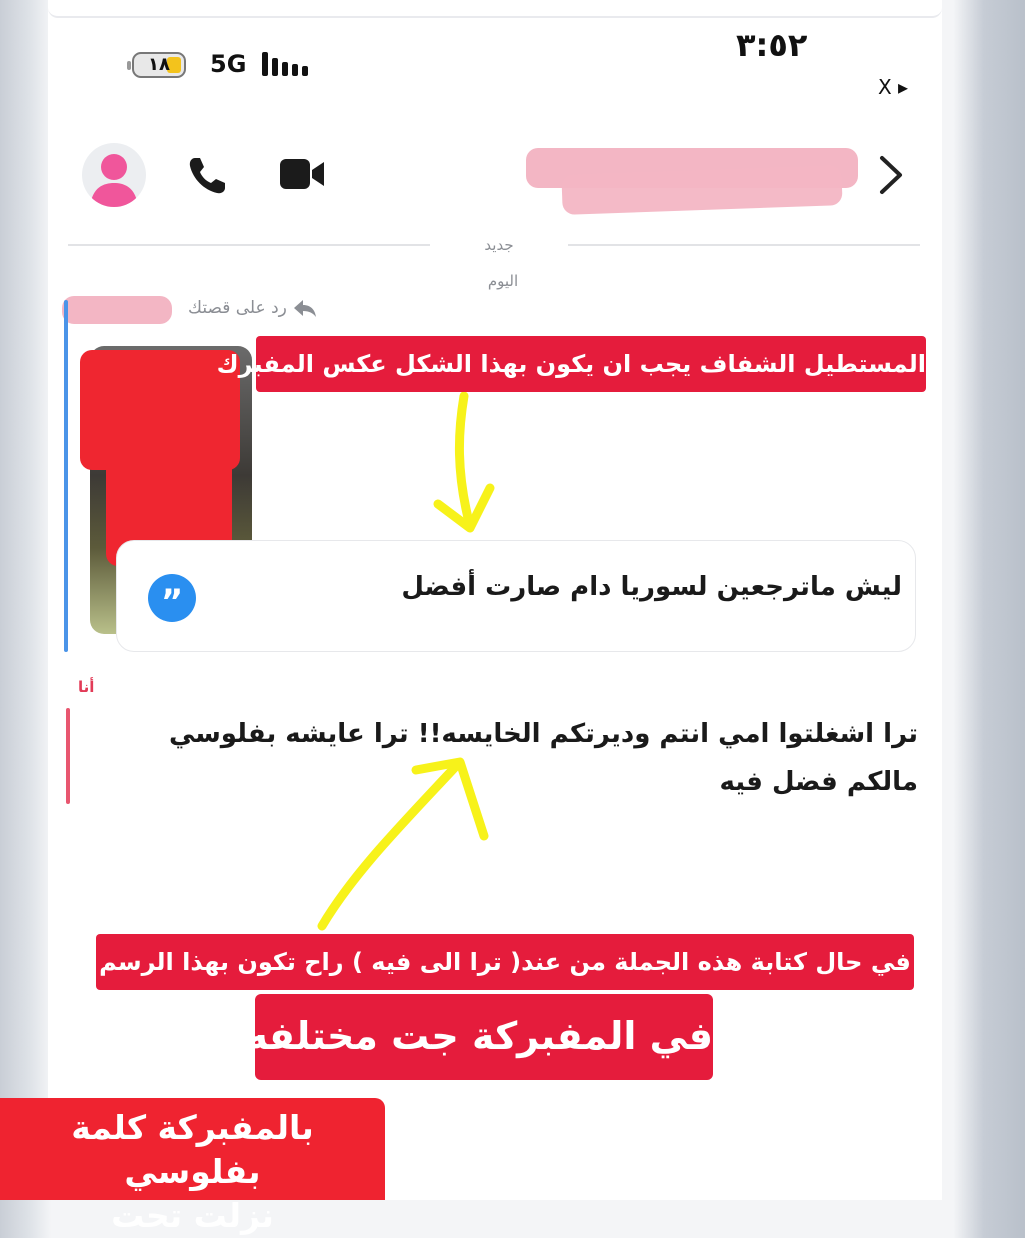 This screenshot has height=1238, width=1025. What do you see at coordinates (303, 174) in the screenshot?
I see `video-camera-icon` at bounding box center [303, 174].